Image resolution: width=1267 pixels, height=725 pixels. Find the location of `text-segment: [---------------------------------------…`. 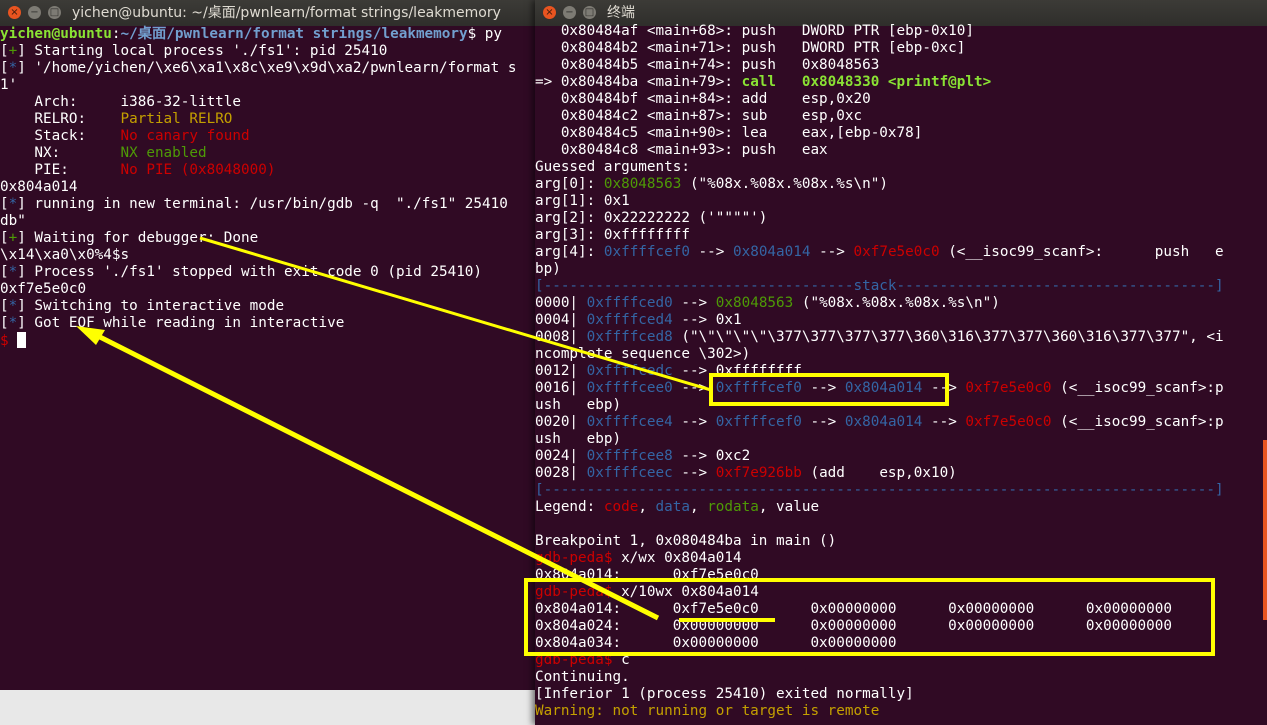

text-segment: [---------------------------------------… is located at coordinates (879, 490).